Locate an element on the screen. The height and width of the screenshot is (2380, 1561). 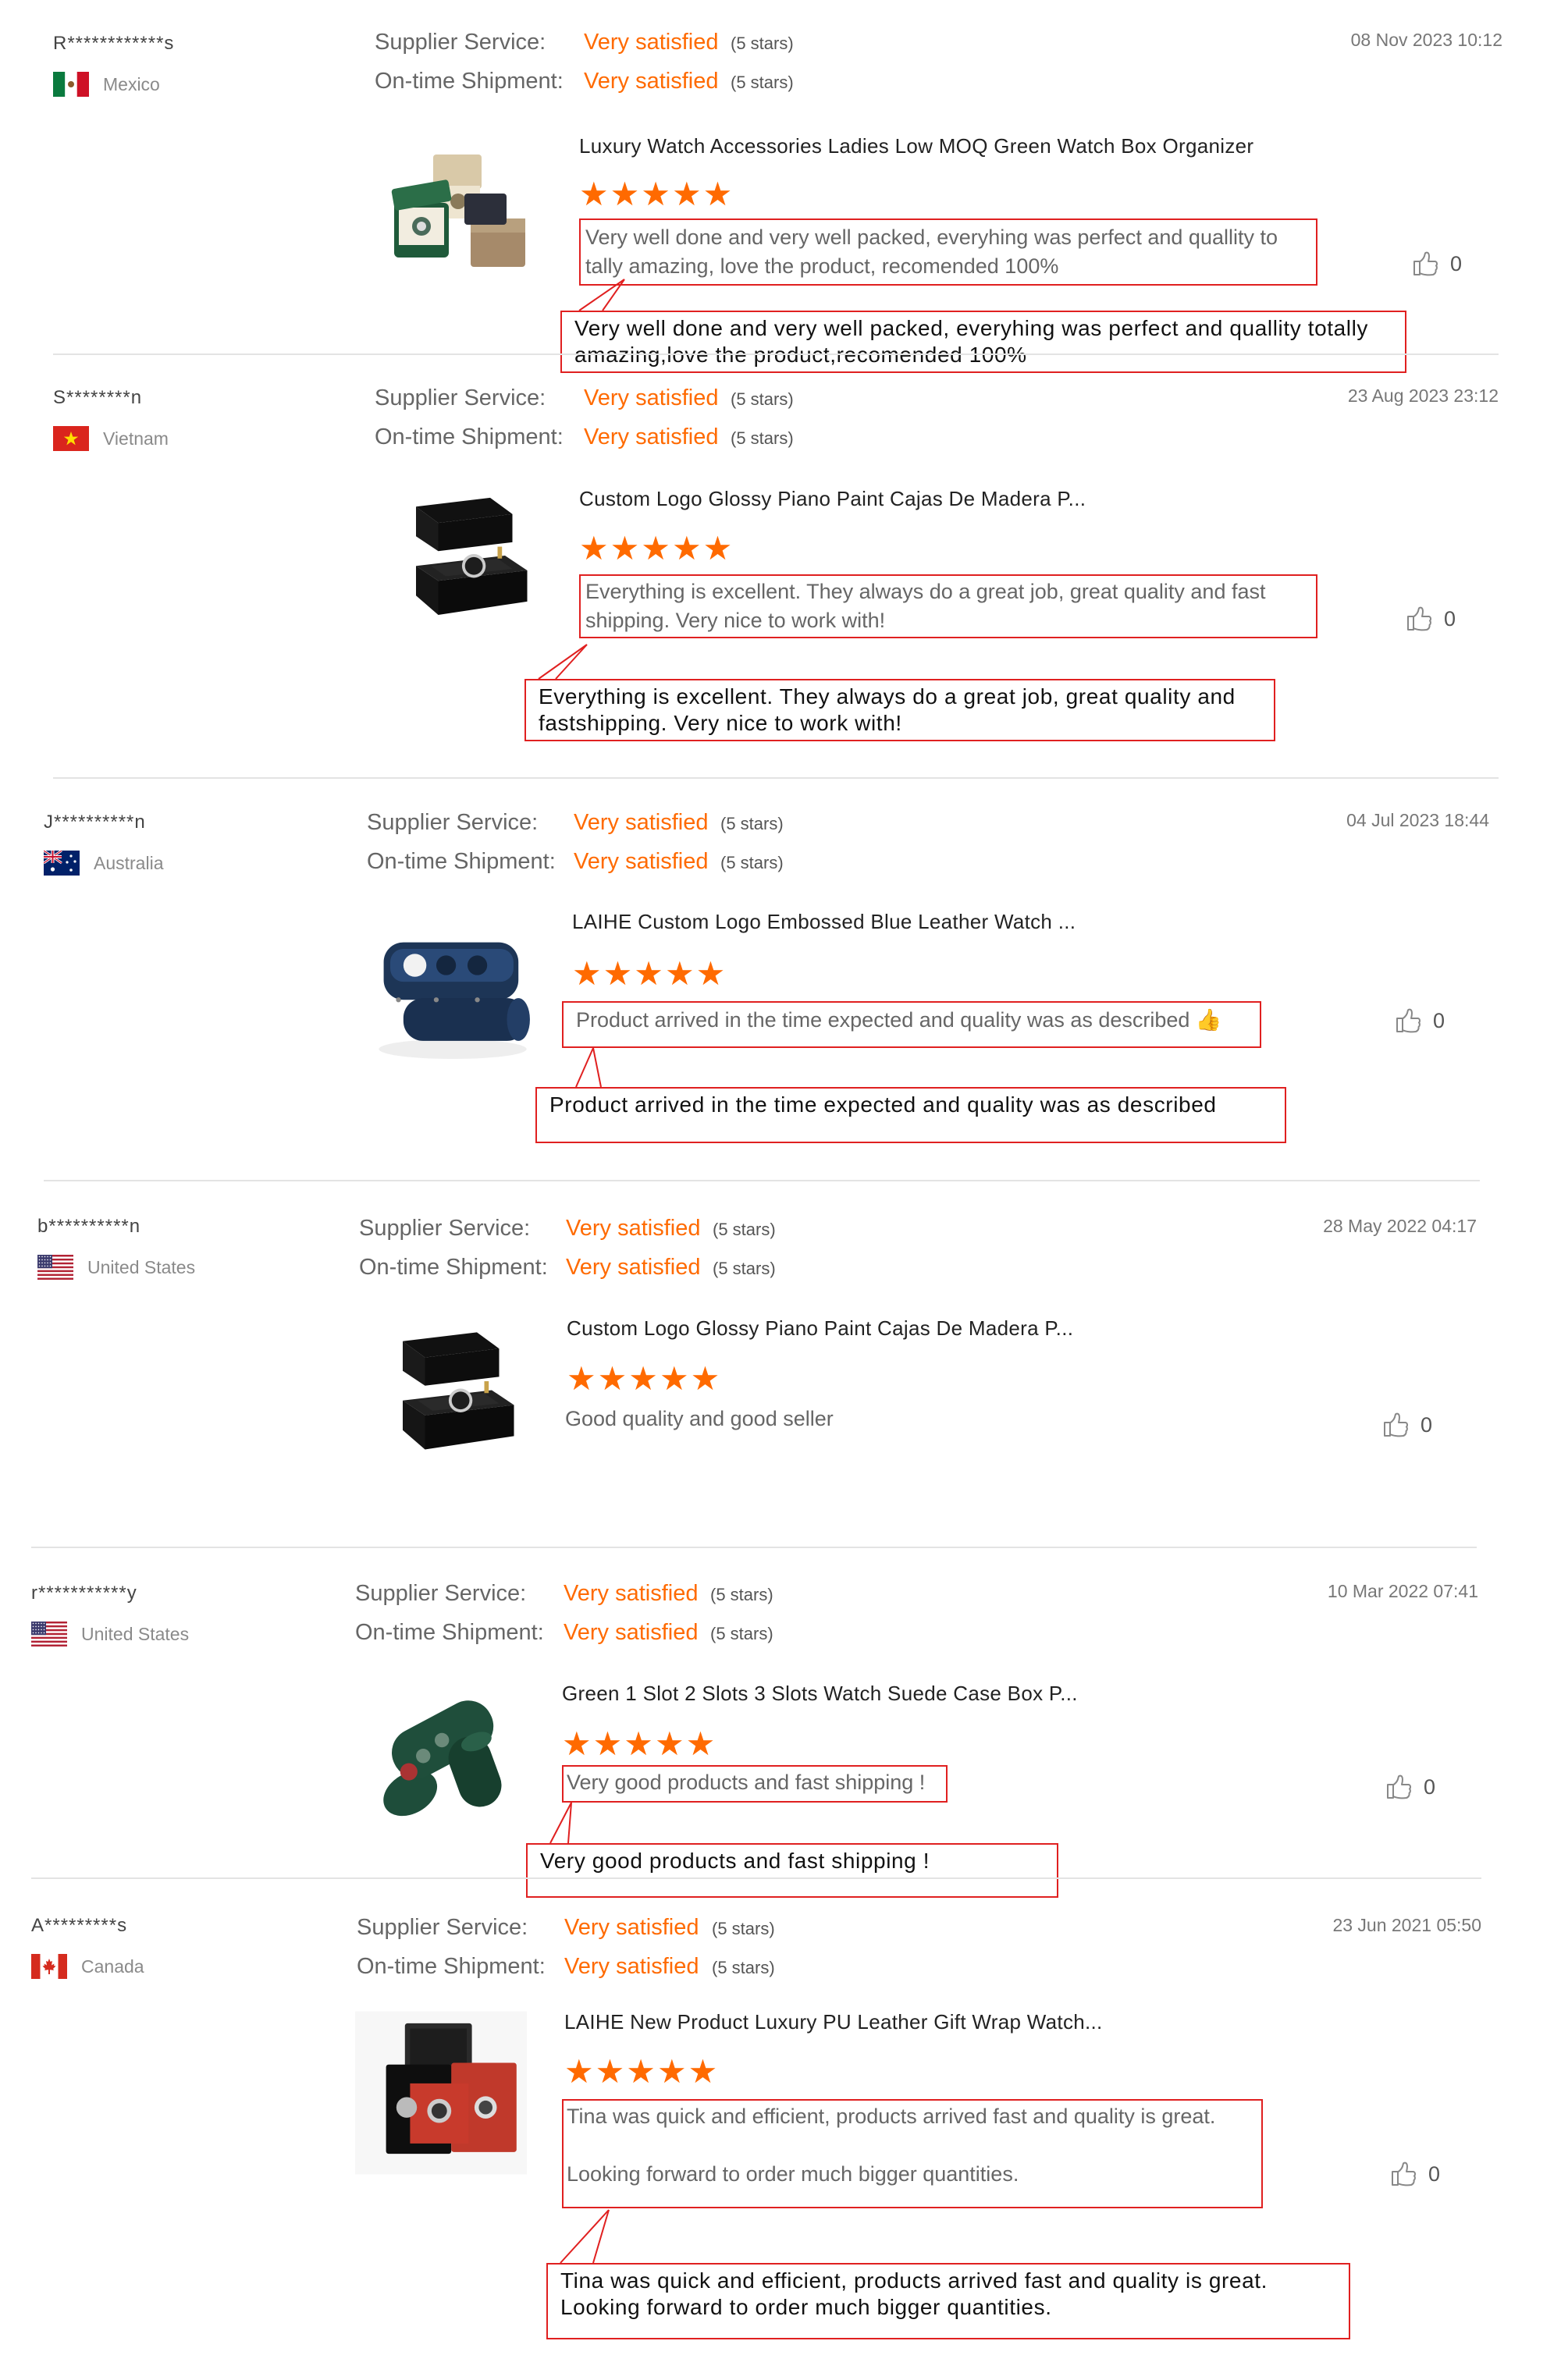
country-name: Mexico is located at coordinates (131, 83).